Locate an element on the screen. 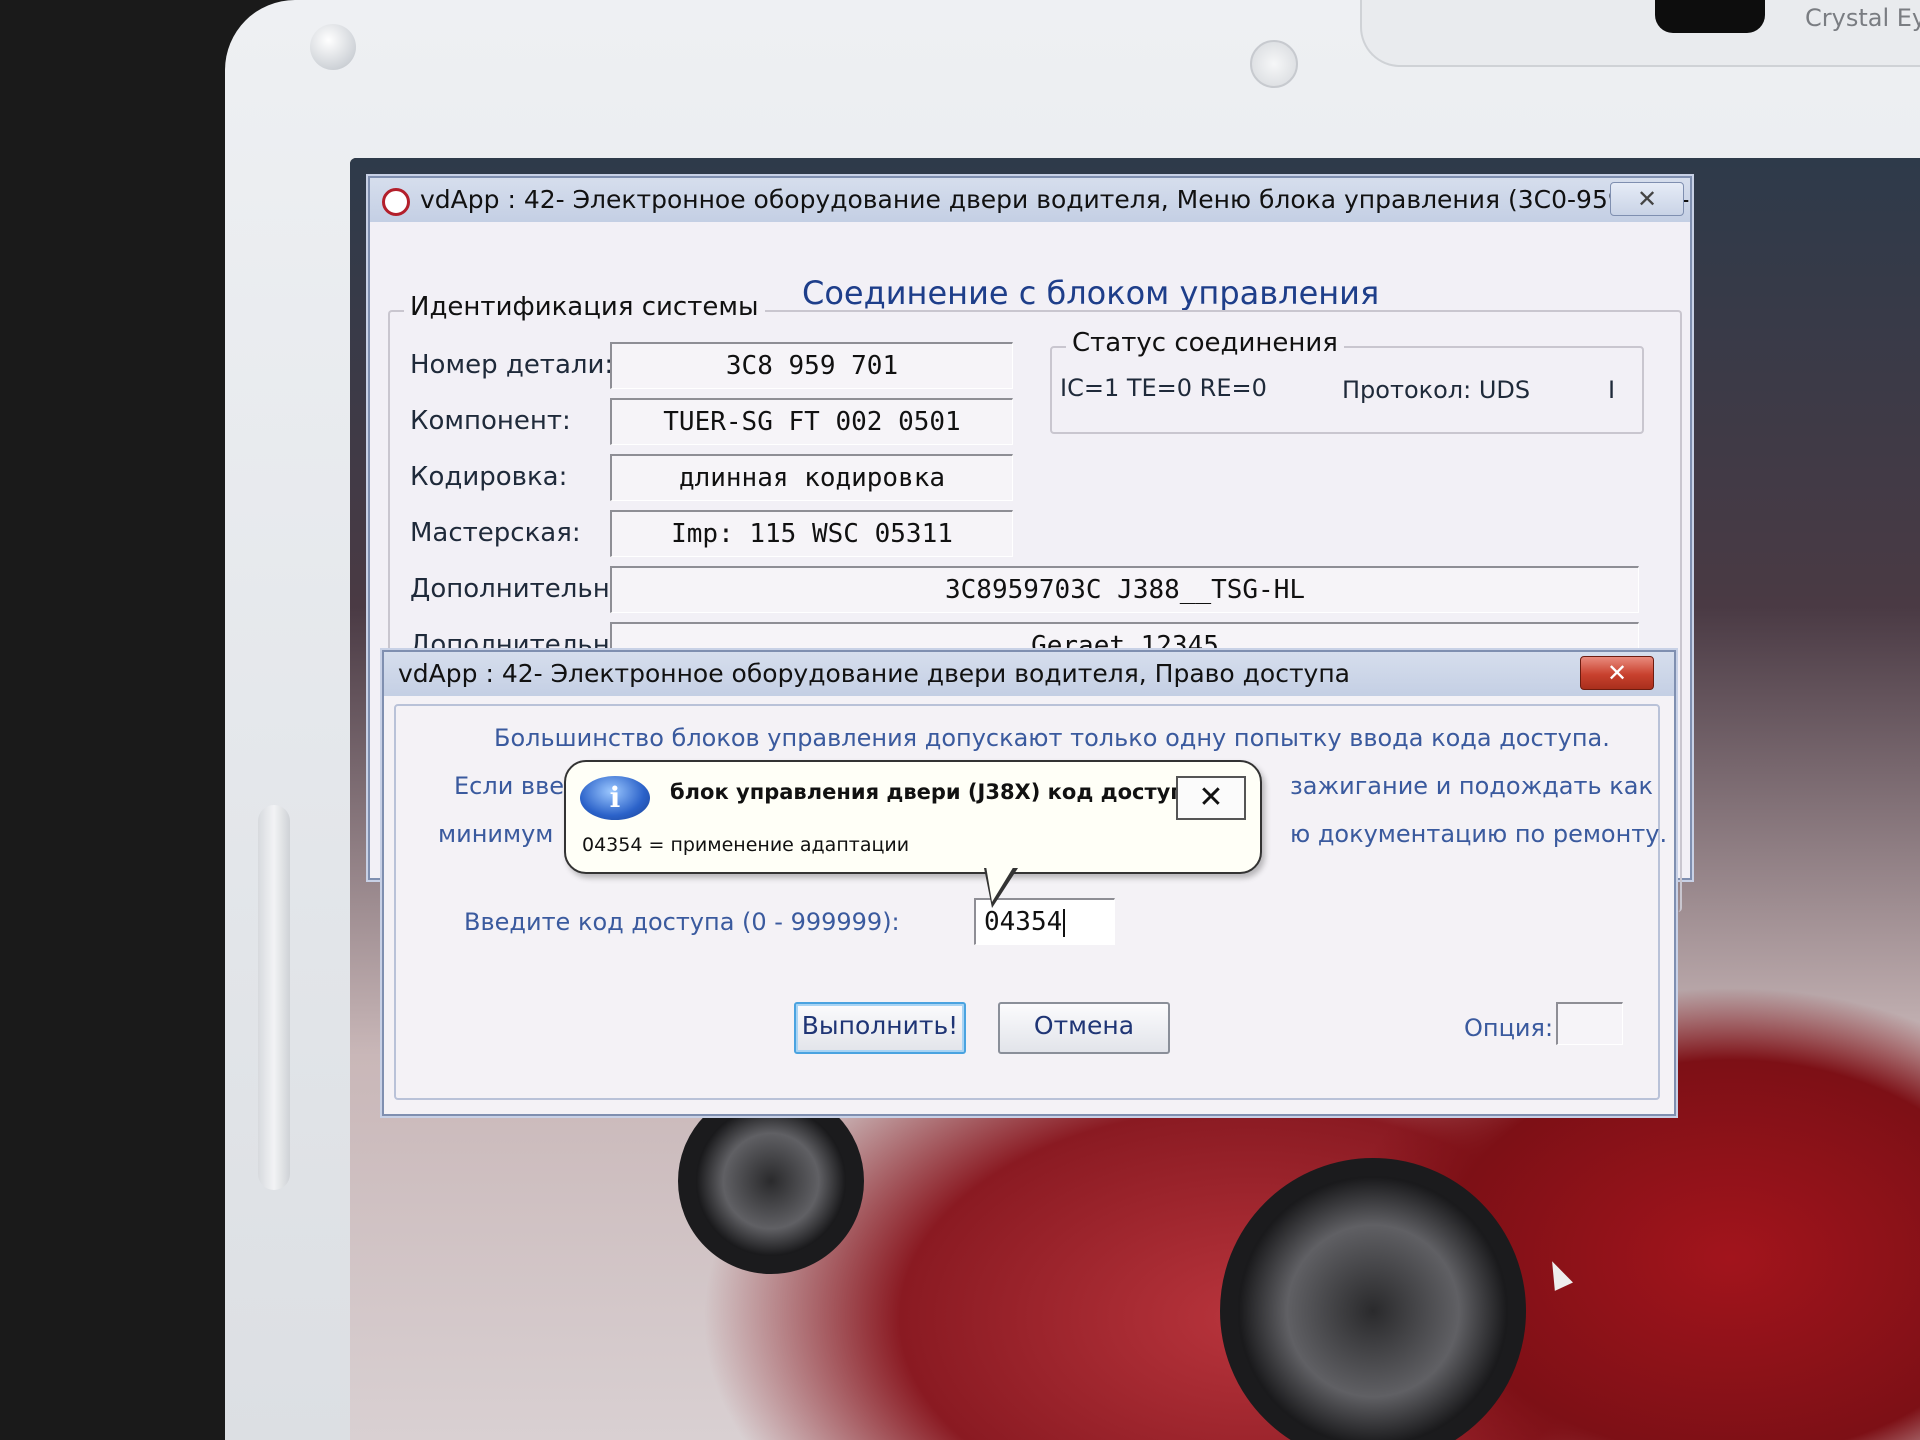 The width and height of the screenshot is (1920, 1440). extra-label: Дополнительно: is located at coordinates (522, 589).